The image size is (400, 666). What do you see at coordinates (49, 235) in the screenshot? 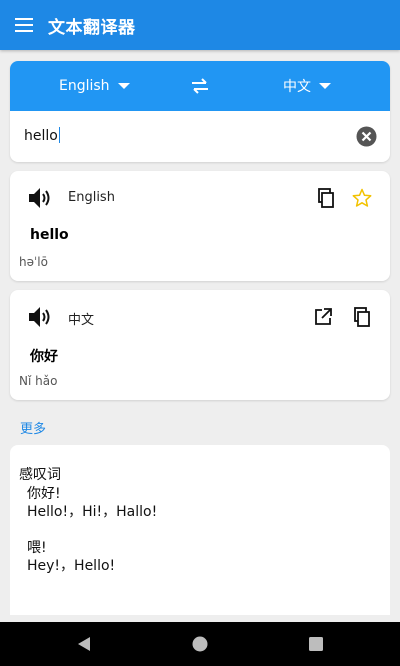
I see `source-text: hello` at bounding box center [49, 235].